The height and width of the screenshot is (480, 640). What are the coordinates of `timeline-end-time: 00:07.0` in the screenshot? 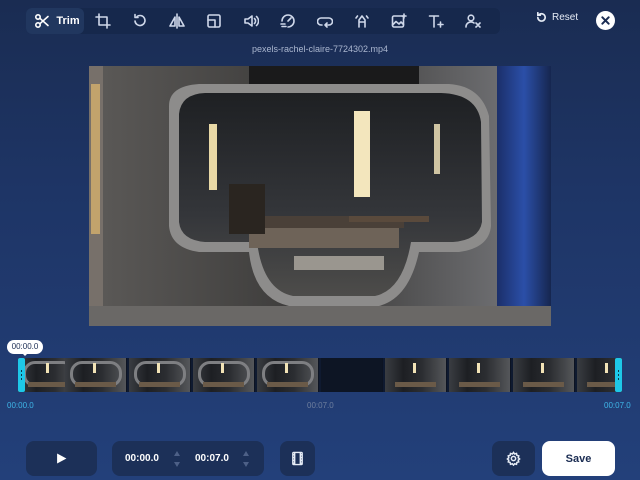 It's located at (617, 405).